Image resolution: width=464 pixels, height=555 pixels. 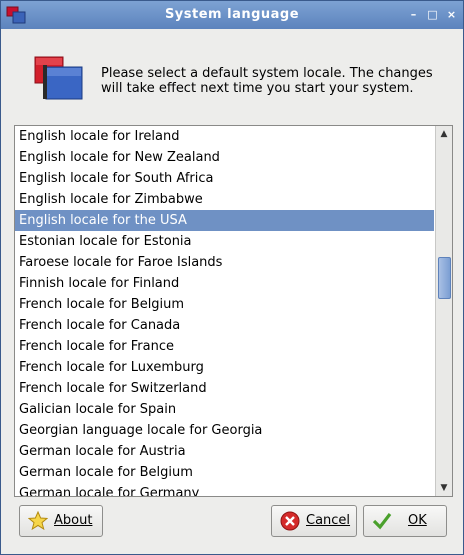 What do you see at coordinates (224, 409) in the screenshot?
I see `list-item: Galician locale for Spain` at bounding box center [224, 409].